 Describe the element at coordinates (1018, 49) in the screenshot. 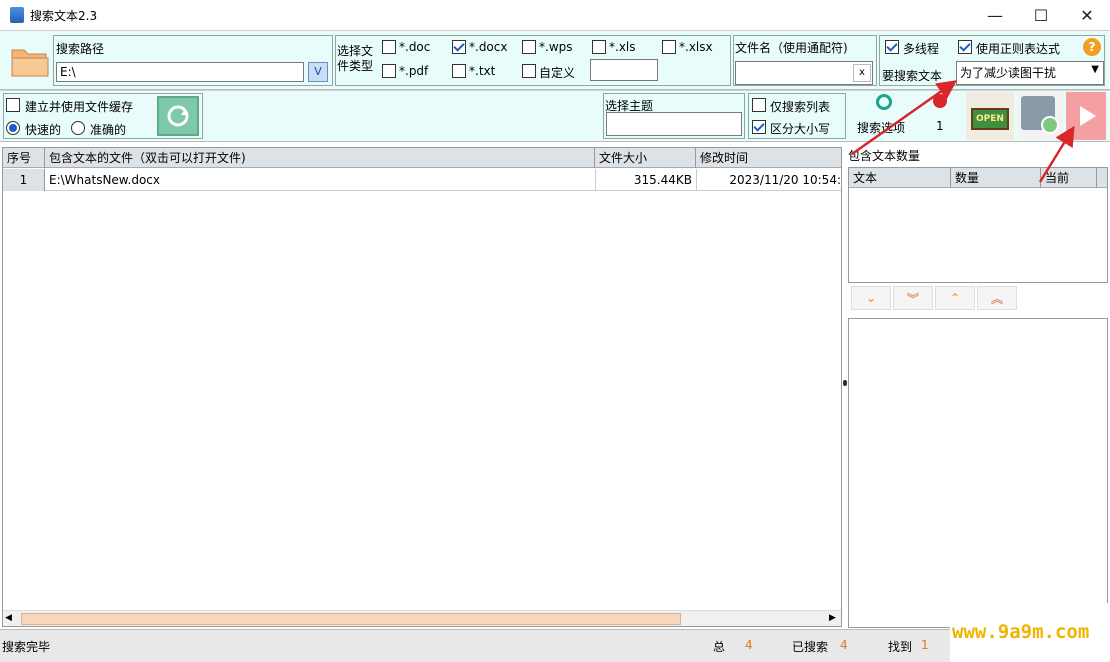

I see `regex-label: 使用正则表达式` at that location.